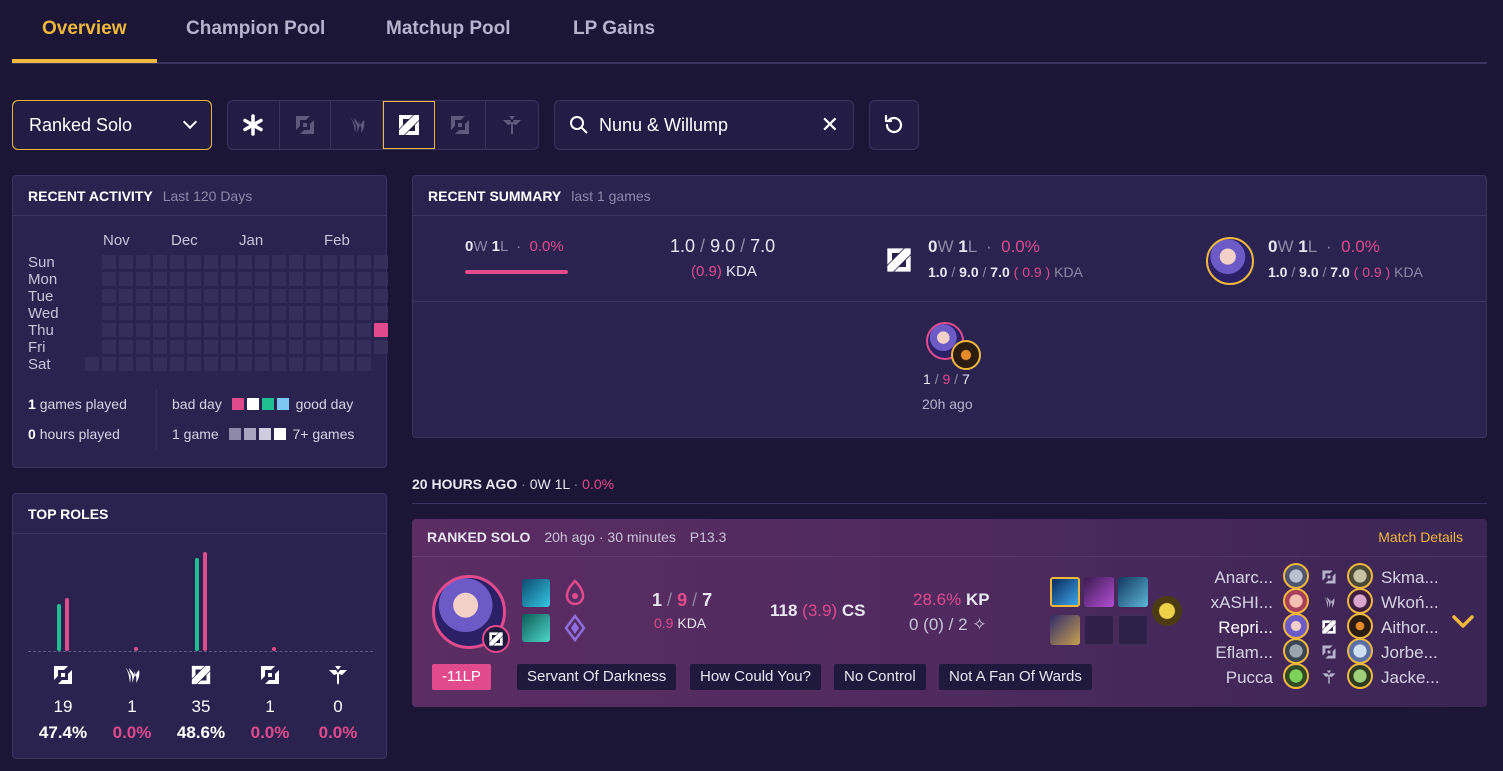  What do you see at coordinates (830, 125) in the screenshot?
I see `close-icon: ✕` at bounding box center [830, 125].